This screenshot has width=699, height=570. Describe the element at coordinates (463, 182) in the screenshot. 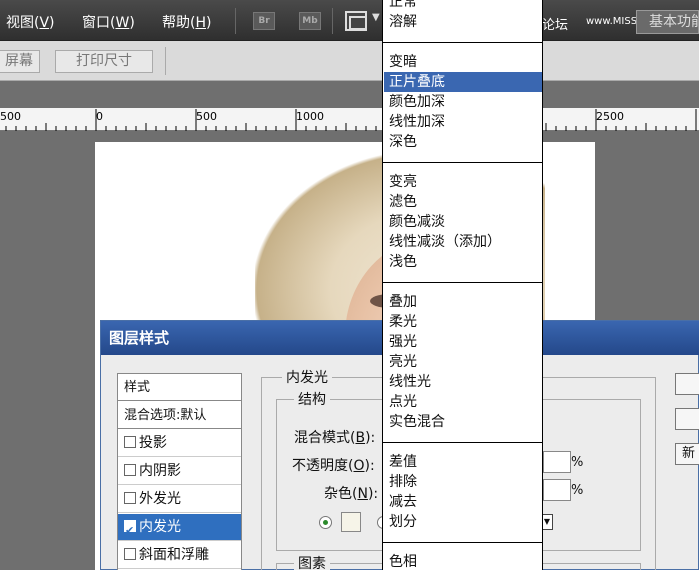

I see `blend-mode-option: 变亮` at that location.